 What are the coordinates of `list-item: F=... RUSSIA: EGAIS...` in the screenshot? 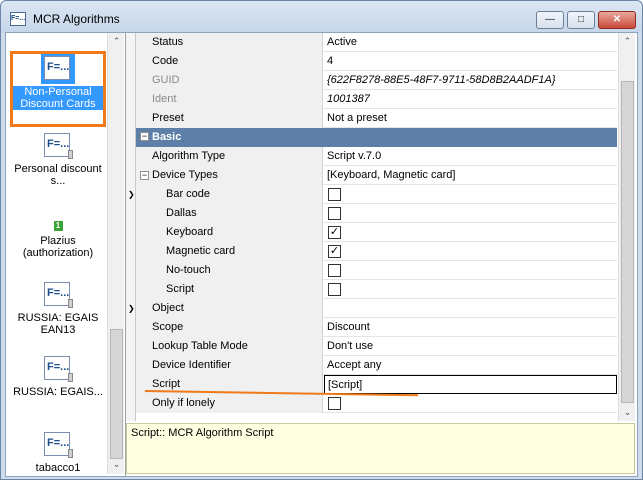 It's located at (58, 376).